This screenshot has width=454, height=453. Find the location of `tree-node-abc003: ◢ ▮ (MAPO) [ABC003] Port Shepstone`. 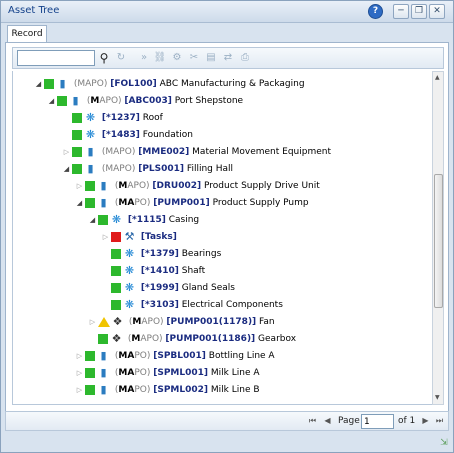

tree-node-abc003: ◢ ▮ (MAPO) [ABC003] Port Shepstone is located at coordinates (144, 101).